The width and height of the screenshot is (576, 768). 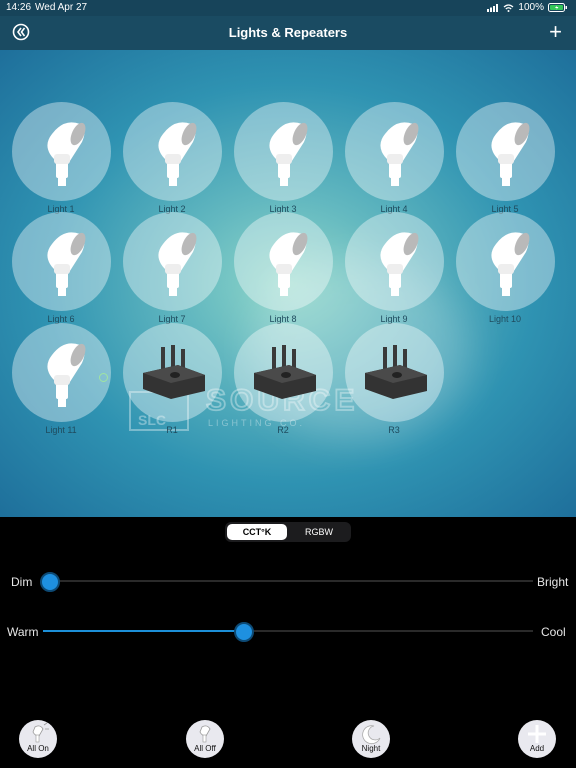 What do you see at coordinates (508, 7) in the screenshot?
I see `wifi-icon` at bounding box center [508, 7].